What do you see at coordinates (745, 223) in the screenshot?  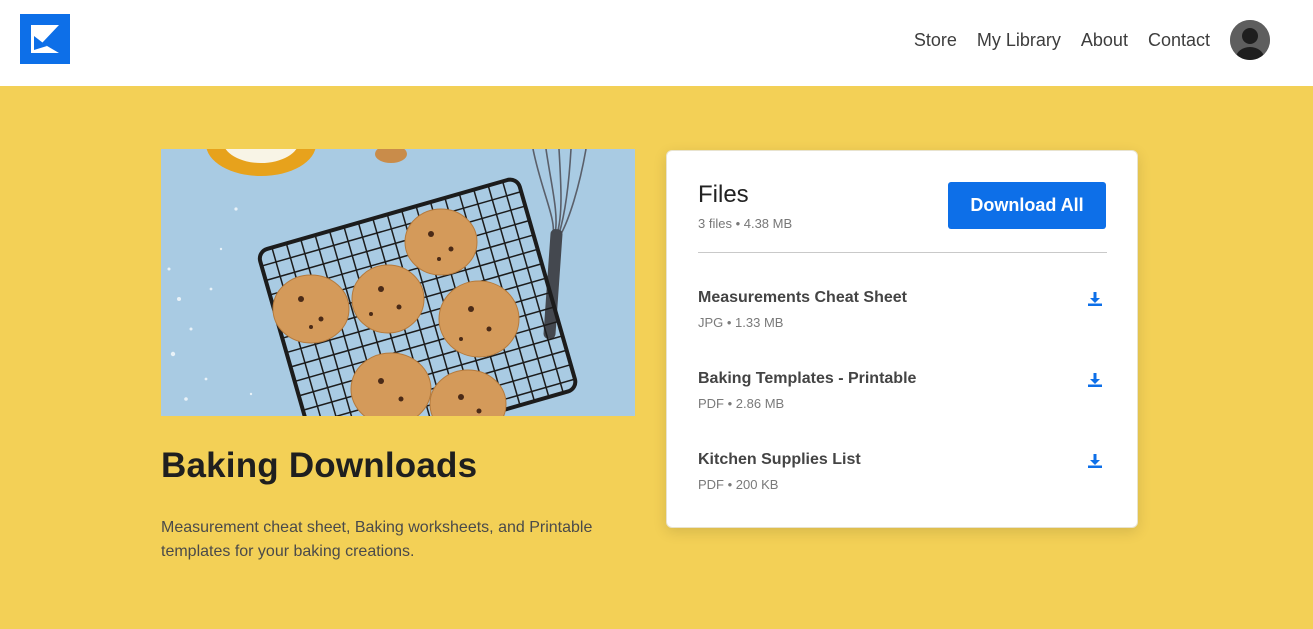 I see `files-summary: 3 files • 4.38 MB` at bounding box center [745, 223].